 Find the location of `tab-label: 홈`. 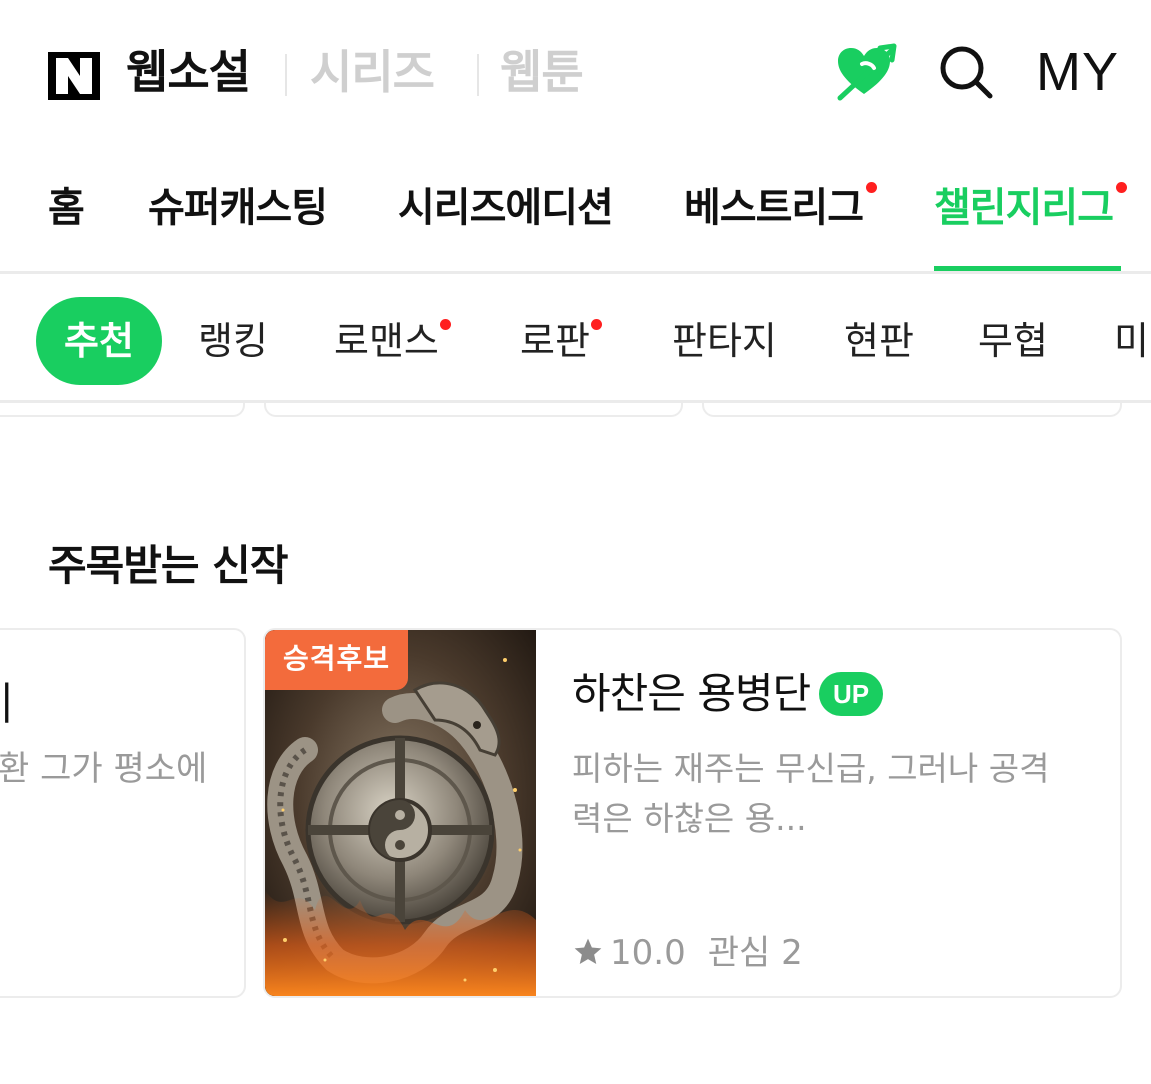

tab-label: 홈 is located at coordinates (66, 208).